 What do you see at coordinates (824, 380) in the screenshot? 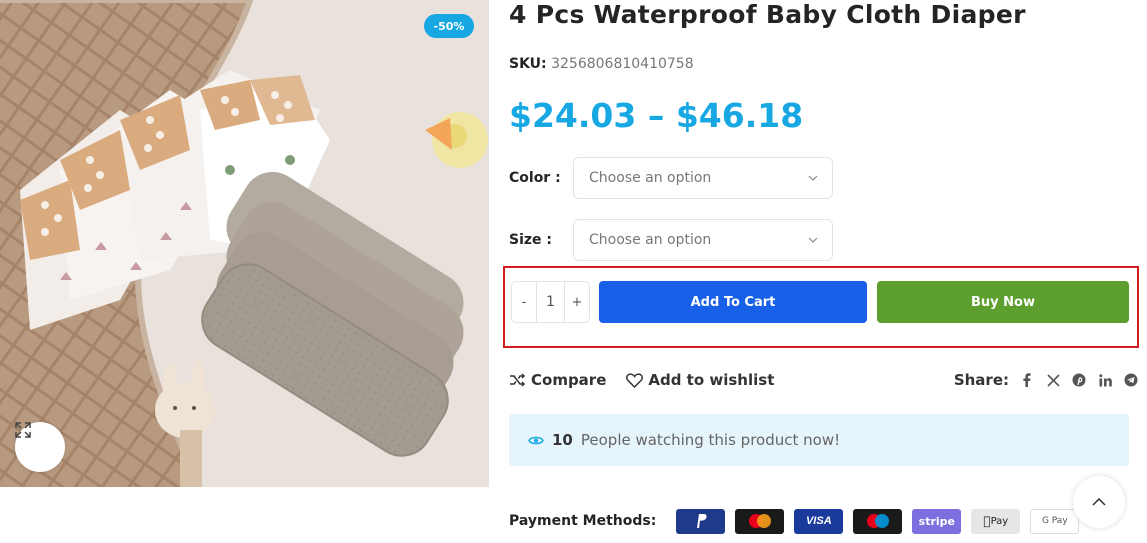
I see `product-actions: Compare Add to wishlist Share:` at bounding box center [824, 380].